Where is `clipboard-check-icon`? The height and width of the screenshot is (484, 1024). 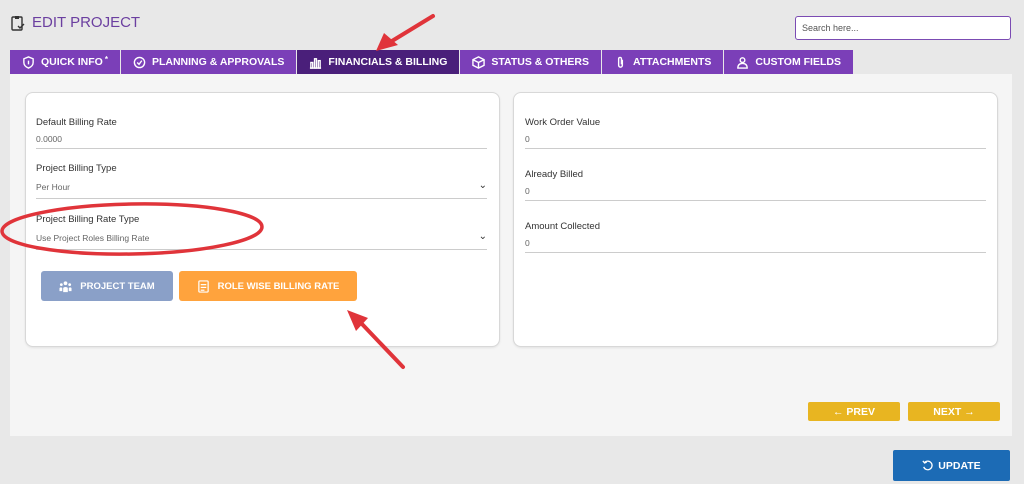
clipboard-check-icon is located at coordinates (18, 23).